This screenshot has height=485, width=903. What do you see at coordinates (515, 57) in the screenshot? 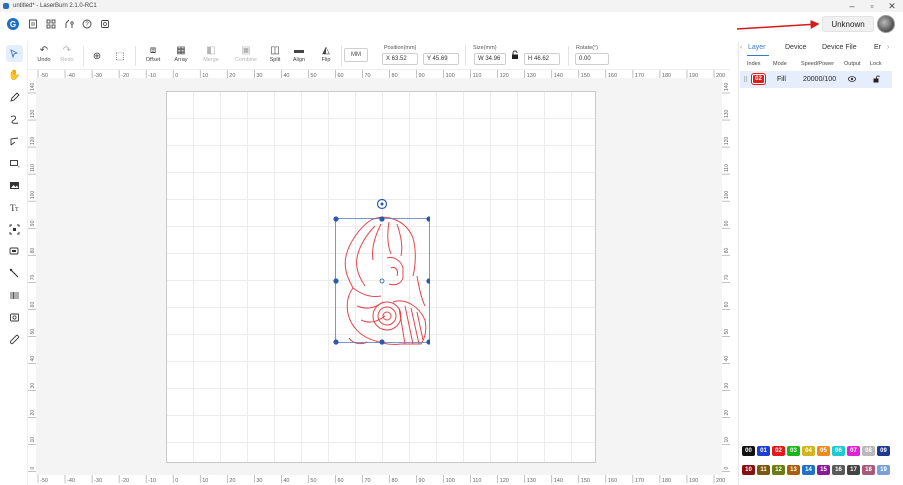
I see `lock-ratio-icon` at bounding box center [515, 57].